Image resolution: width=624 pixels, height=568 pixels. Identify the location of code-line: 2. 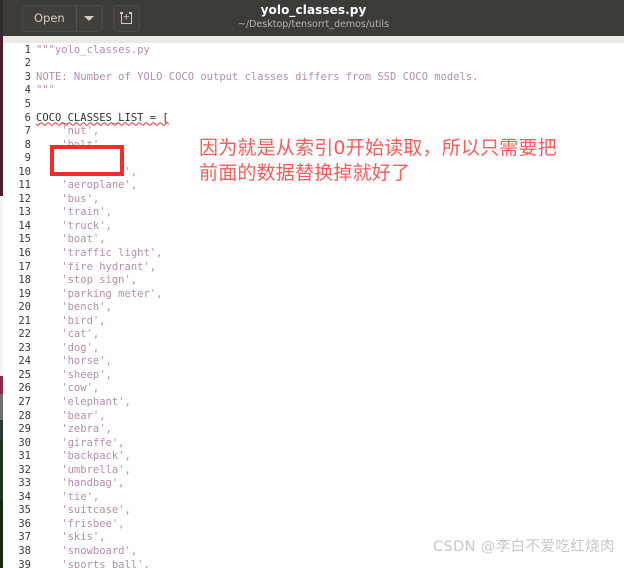
(313, 64).